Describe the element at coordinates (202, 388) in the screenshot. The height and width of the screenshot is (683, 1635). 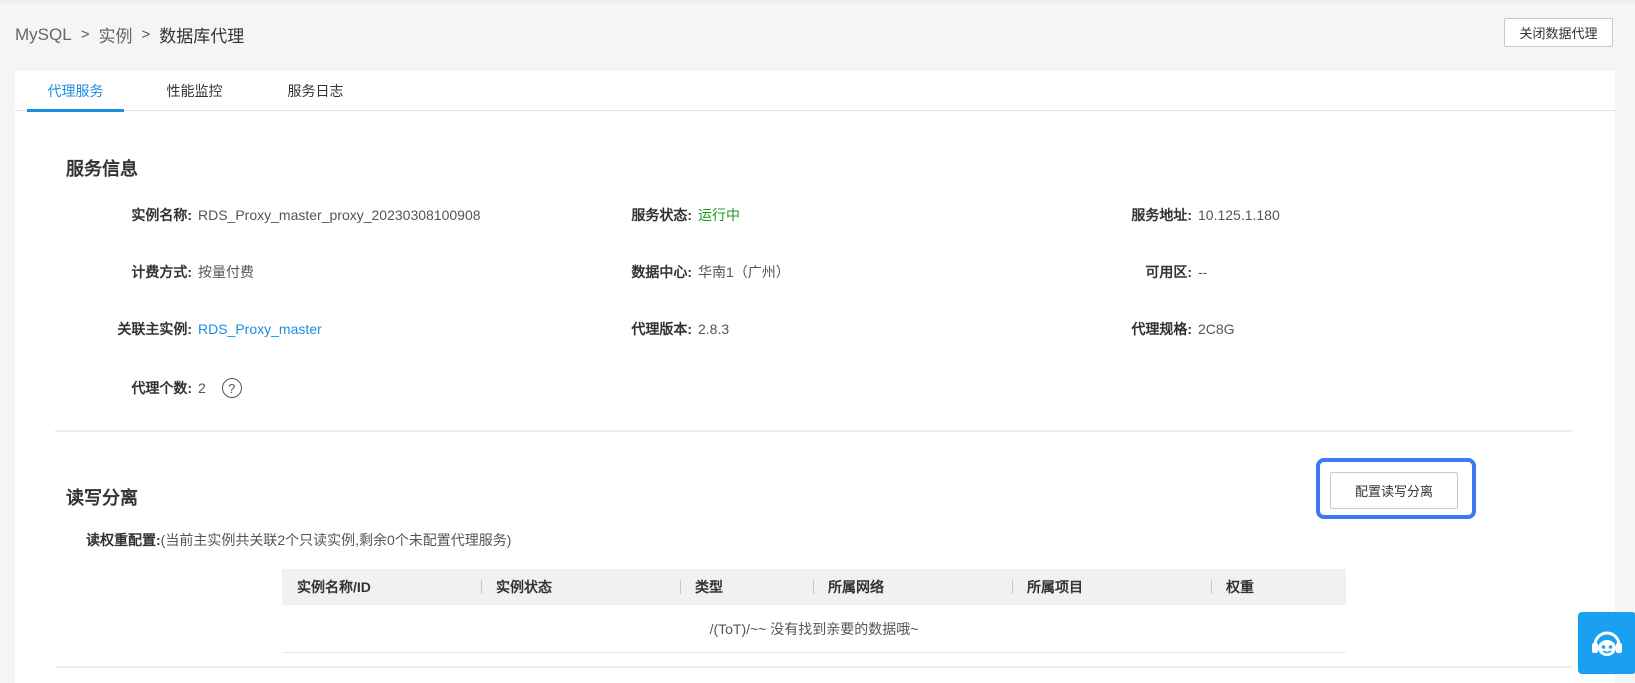
I see `info-value: 2` at that location.